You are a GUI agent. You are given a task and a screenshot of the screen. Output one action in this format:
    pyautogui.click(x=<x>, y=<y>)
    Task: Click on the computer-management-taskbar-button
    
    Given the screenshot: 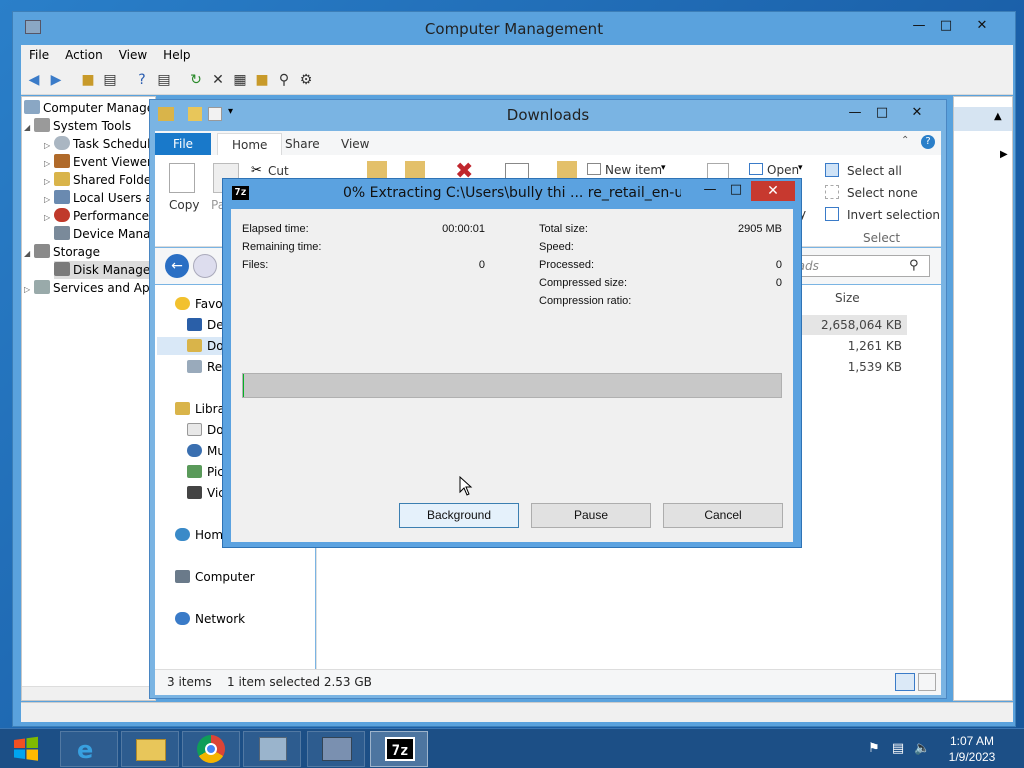 What is the action you would take?
    pyautogui.click(x=272, y=749)
    